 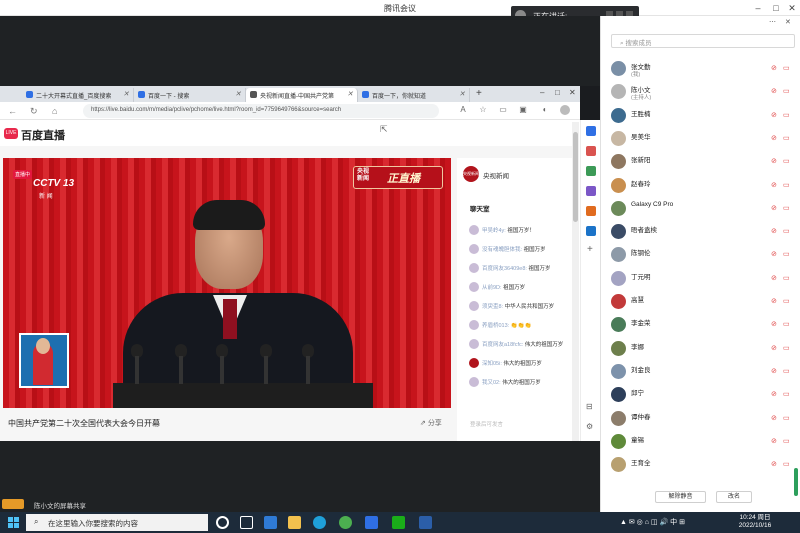 What do you see at coordinates (591, 211) in the screenshot?
I see `office-icon` at bounding box center [591, 211].